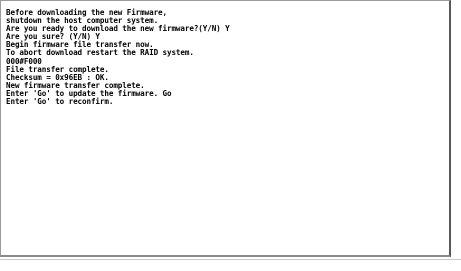 The width and height of the screenshot is (461, 271). What do you see at coordinates (457, 129) in the screenshot?
I see `window-edge-right` at bounding box center [457, 129].